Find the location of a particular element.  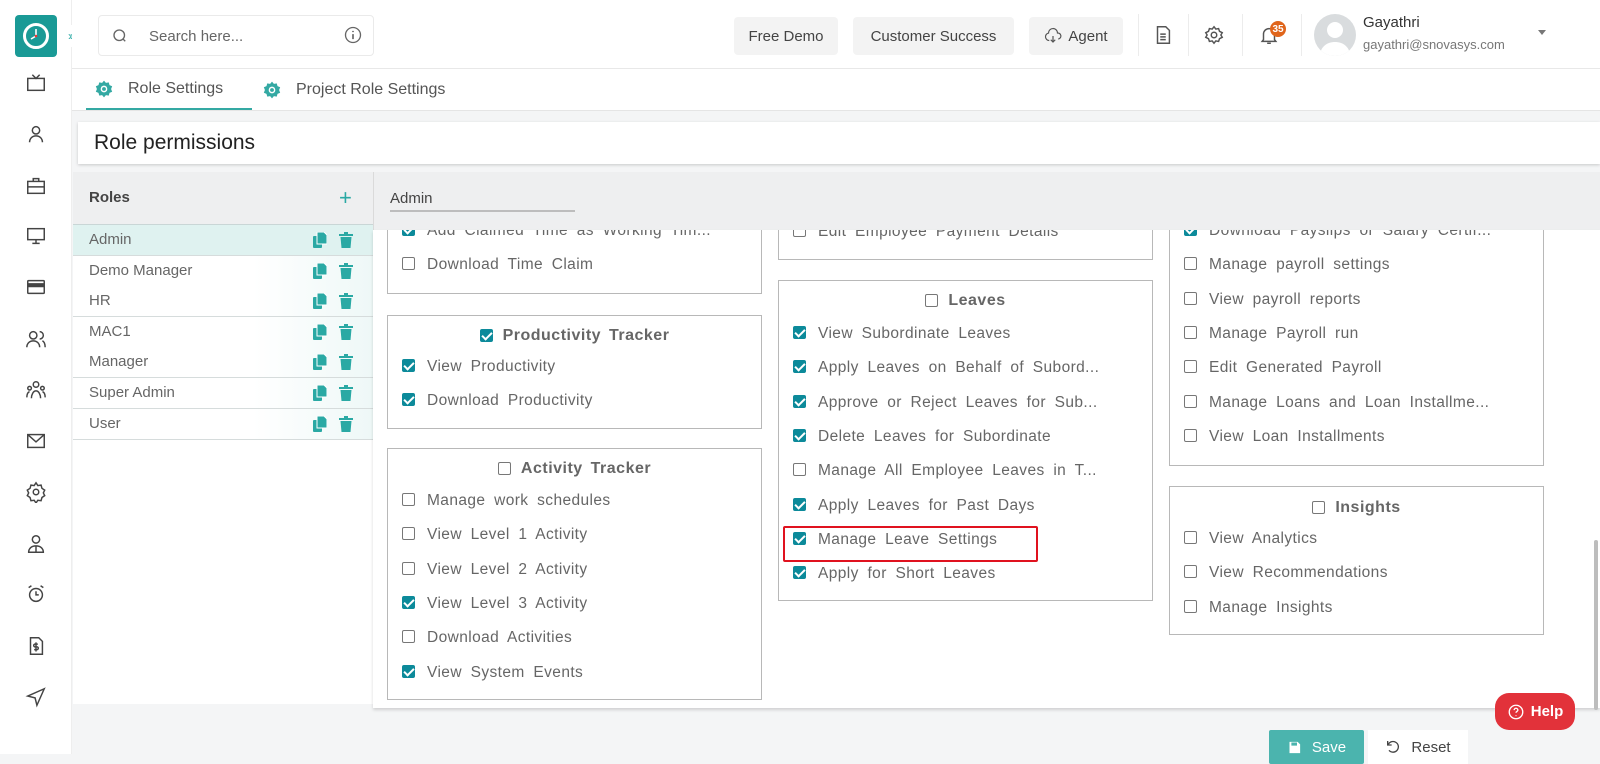

group-title: Productivity Tracker is located at coordinates (574, 336).